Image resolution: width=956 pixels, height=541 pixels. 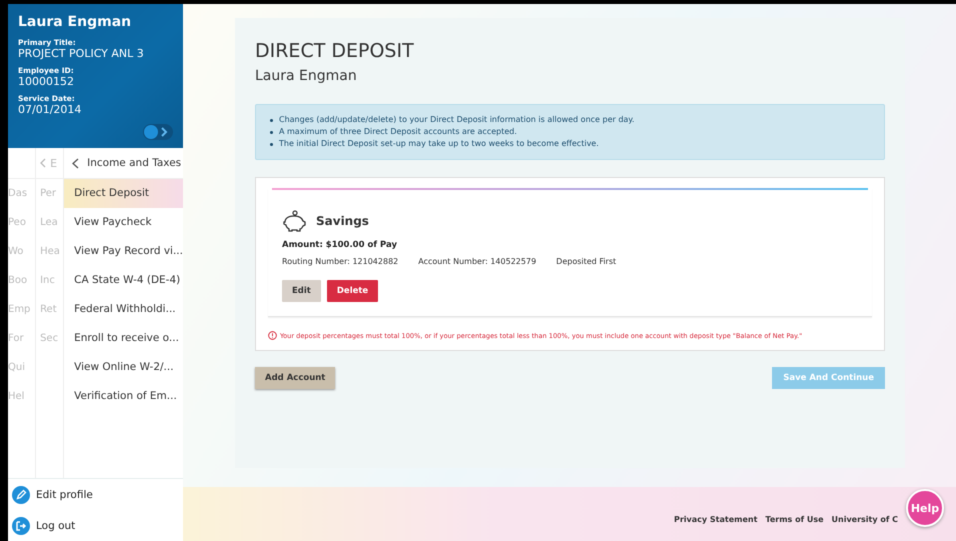 I want to click on nav-item: Hea, so click(x=50, y=251).